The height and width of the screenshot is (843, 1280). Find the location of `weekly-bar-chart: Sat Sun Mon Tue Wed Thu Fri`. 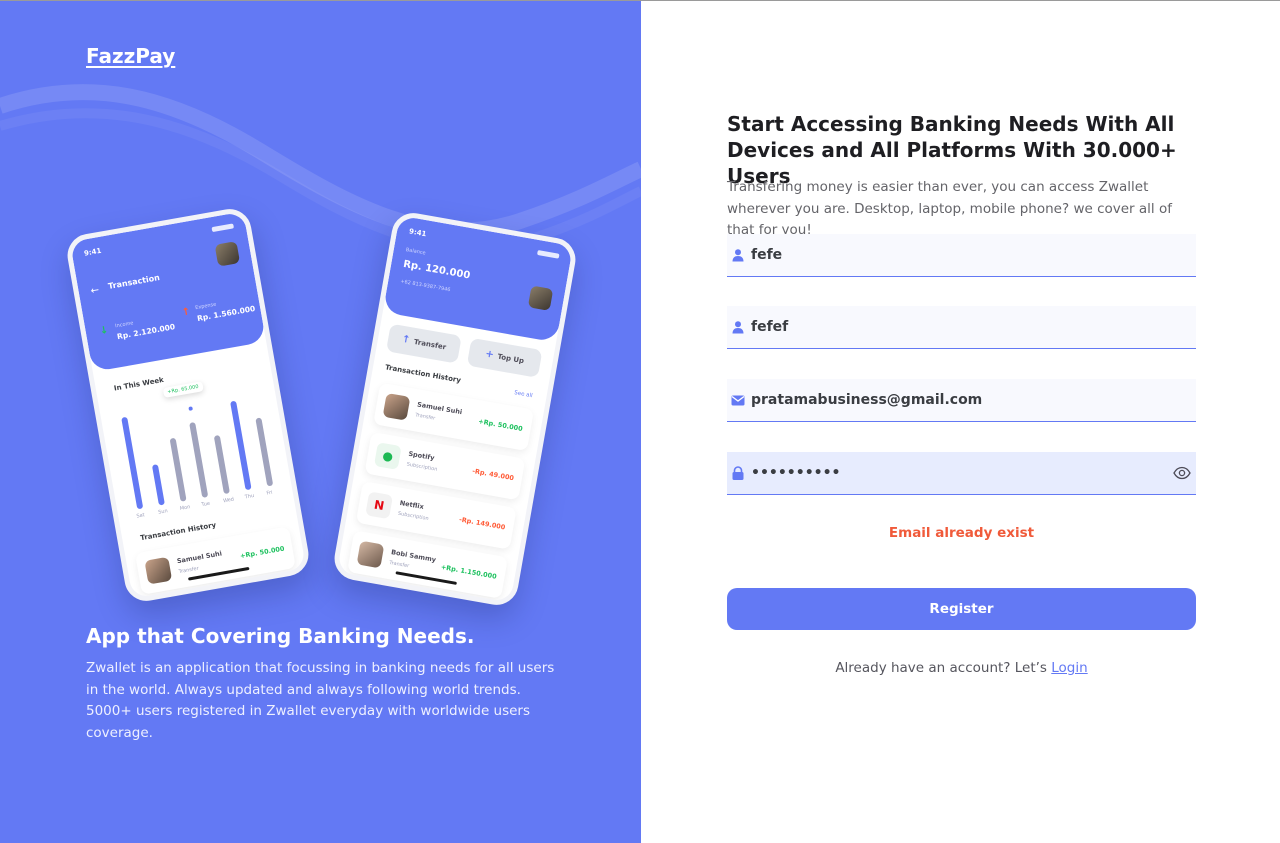

weekly-bar-chart: Sat Sun Mon Tue Wed Thu Fri is located at coordinates (205, 451).